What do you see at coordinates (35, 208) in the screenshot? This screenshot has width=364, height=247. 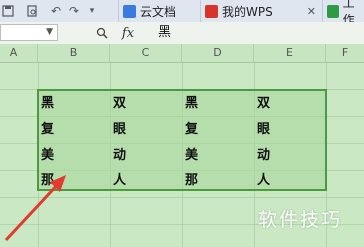 I see `annotation-arrow-icon` at bounding box center [35, 208].